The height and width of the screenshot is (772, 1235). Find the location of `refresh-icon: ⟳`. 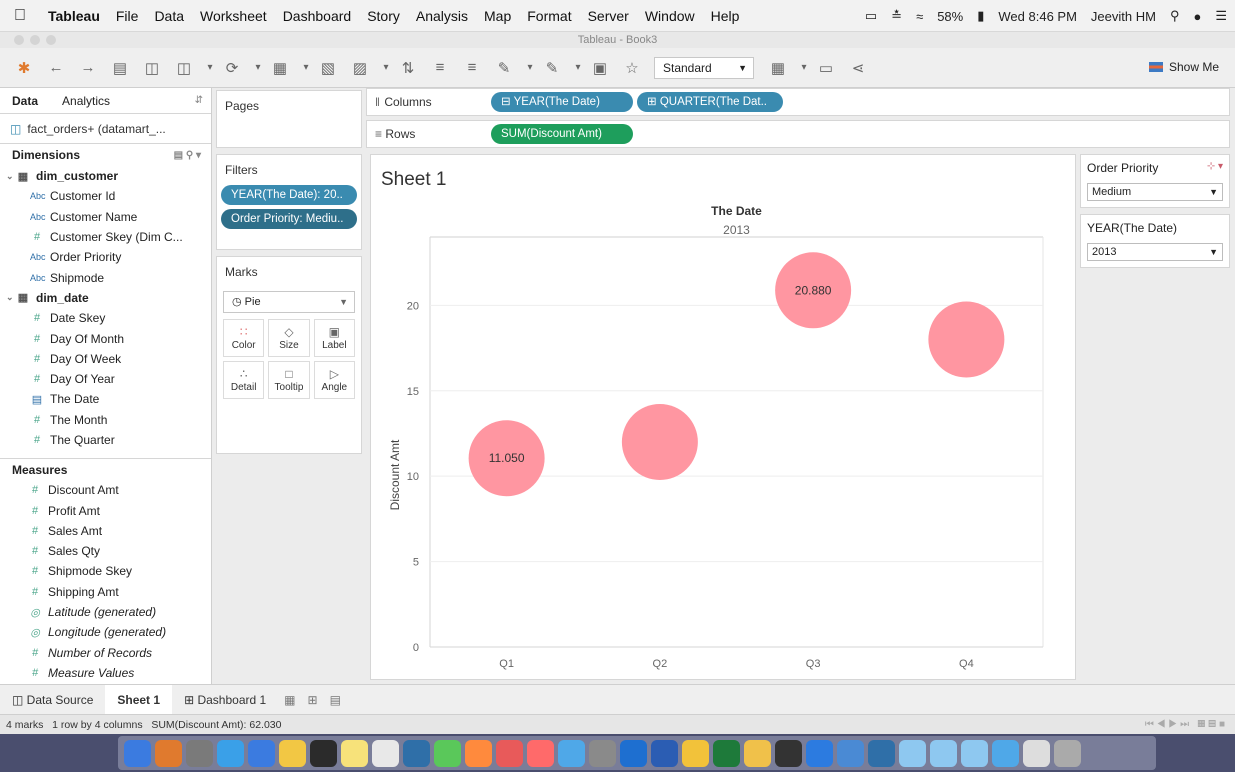

refresh-icon: ⟳ is located at coordinates (232, 68).